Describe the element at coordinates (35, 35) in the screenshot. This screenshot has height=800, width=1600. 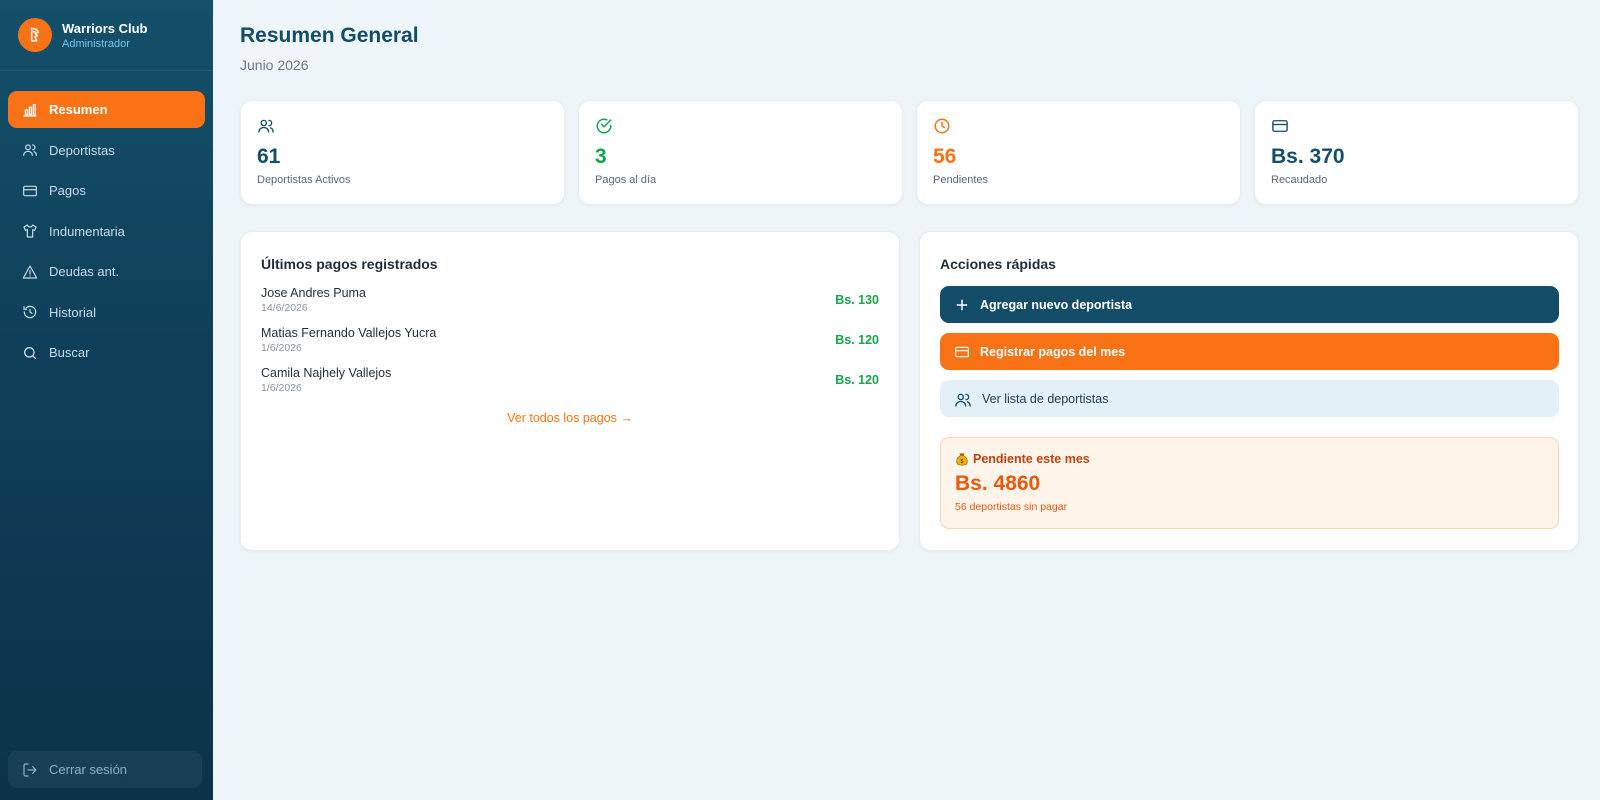
I see `club-logo` at that location.